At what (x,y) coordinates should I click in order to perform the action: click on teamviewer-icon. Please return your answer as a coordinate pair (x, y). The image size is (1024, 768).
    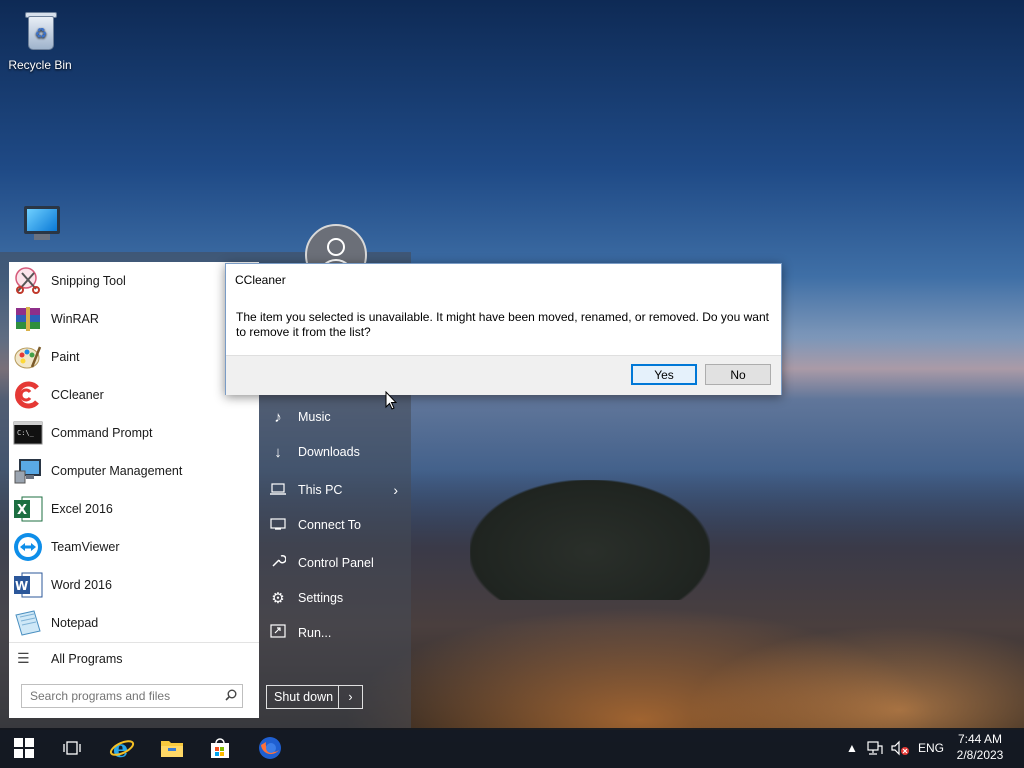
    Looking at the image, I should click on (28, 547).